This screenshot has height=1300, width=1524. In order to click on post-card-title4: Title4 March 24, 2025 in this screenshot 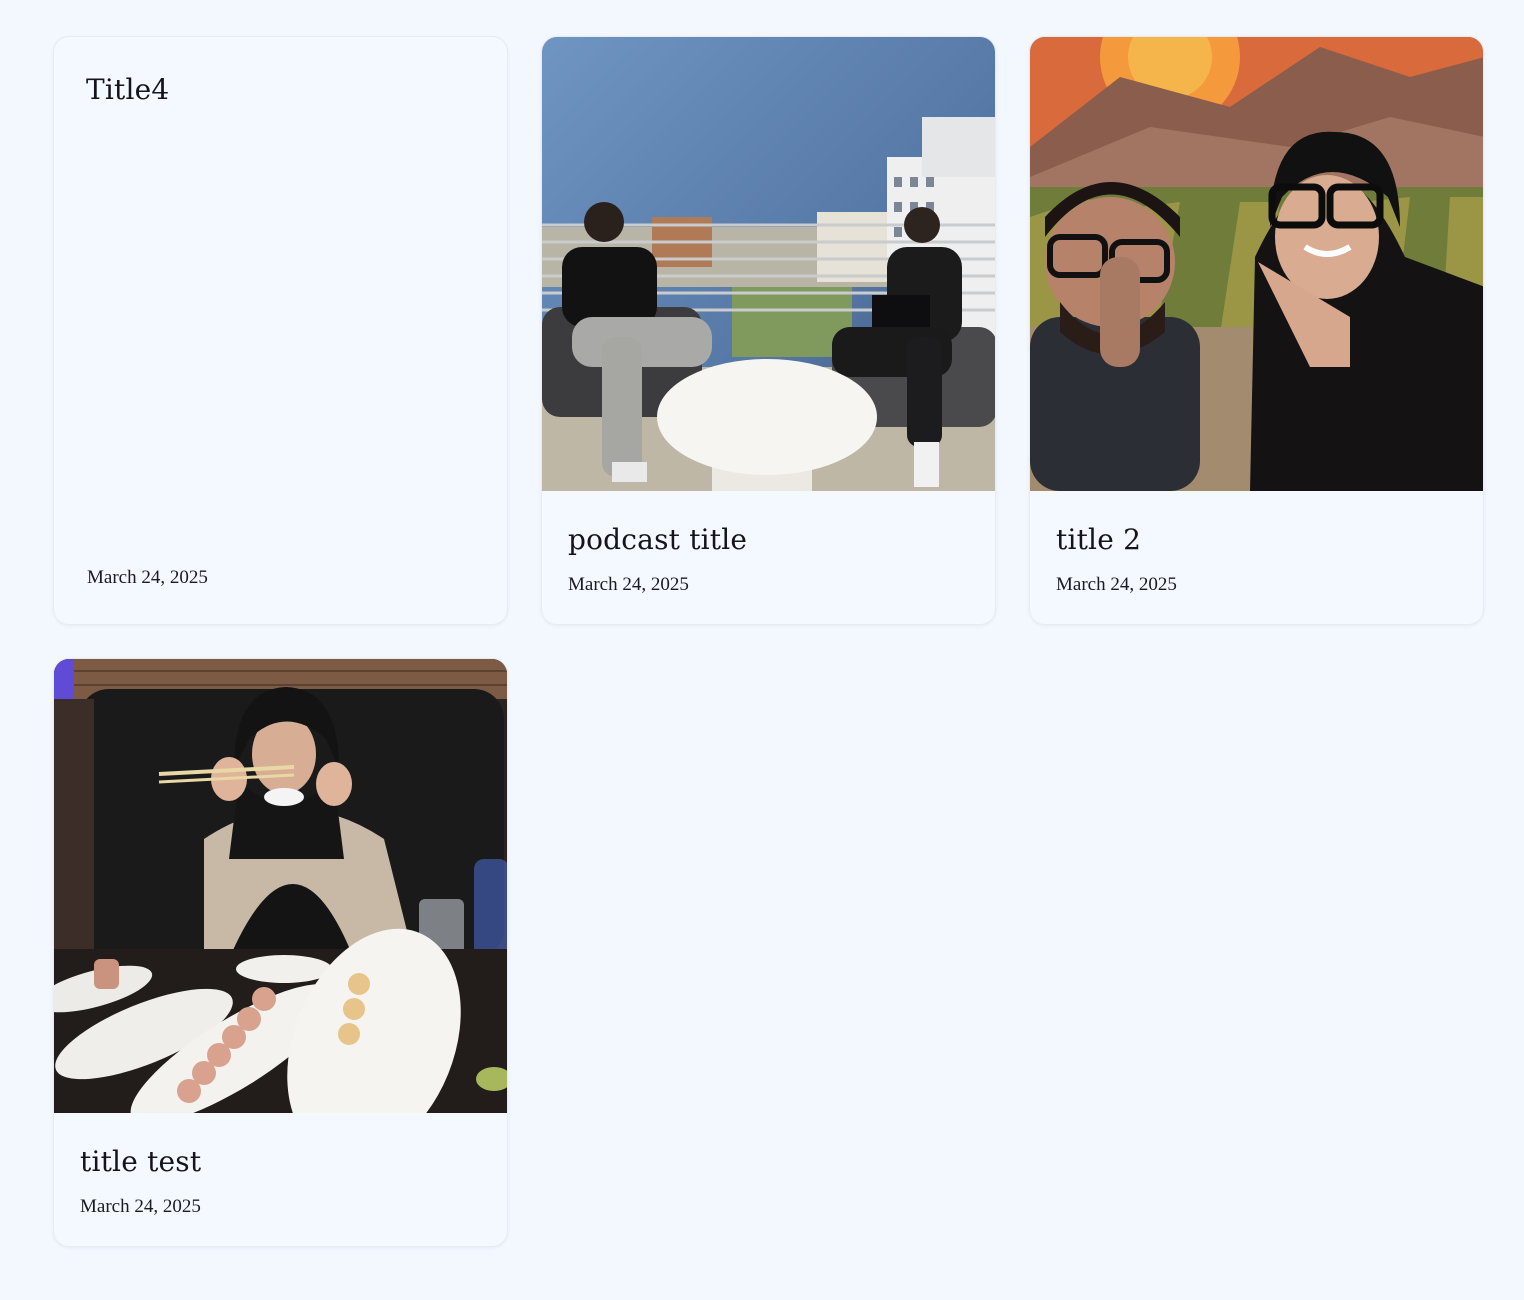, I will do `click(280, 330)`.